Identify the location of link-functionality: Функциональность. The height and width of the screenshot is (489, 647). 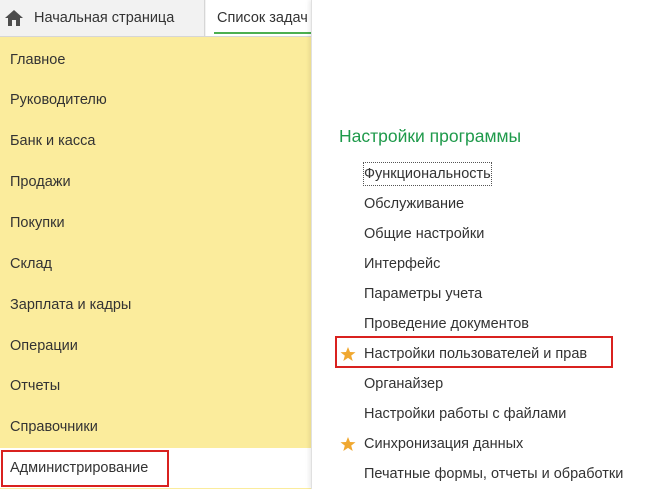
(427, 174).